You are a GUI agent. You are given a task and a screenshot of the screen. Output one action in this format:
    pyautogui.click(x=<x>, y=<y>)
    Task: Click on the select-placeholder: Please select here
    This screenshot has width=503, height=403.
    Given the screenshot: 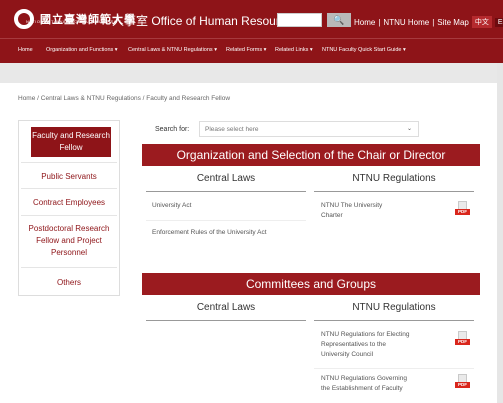 What is the action you would take?
    pyautogui.click(x=232, y=129)
    